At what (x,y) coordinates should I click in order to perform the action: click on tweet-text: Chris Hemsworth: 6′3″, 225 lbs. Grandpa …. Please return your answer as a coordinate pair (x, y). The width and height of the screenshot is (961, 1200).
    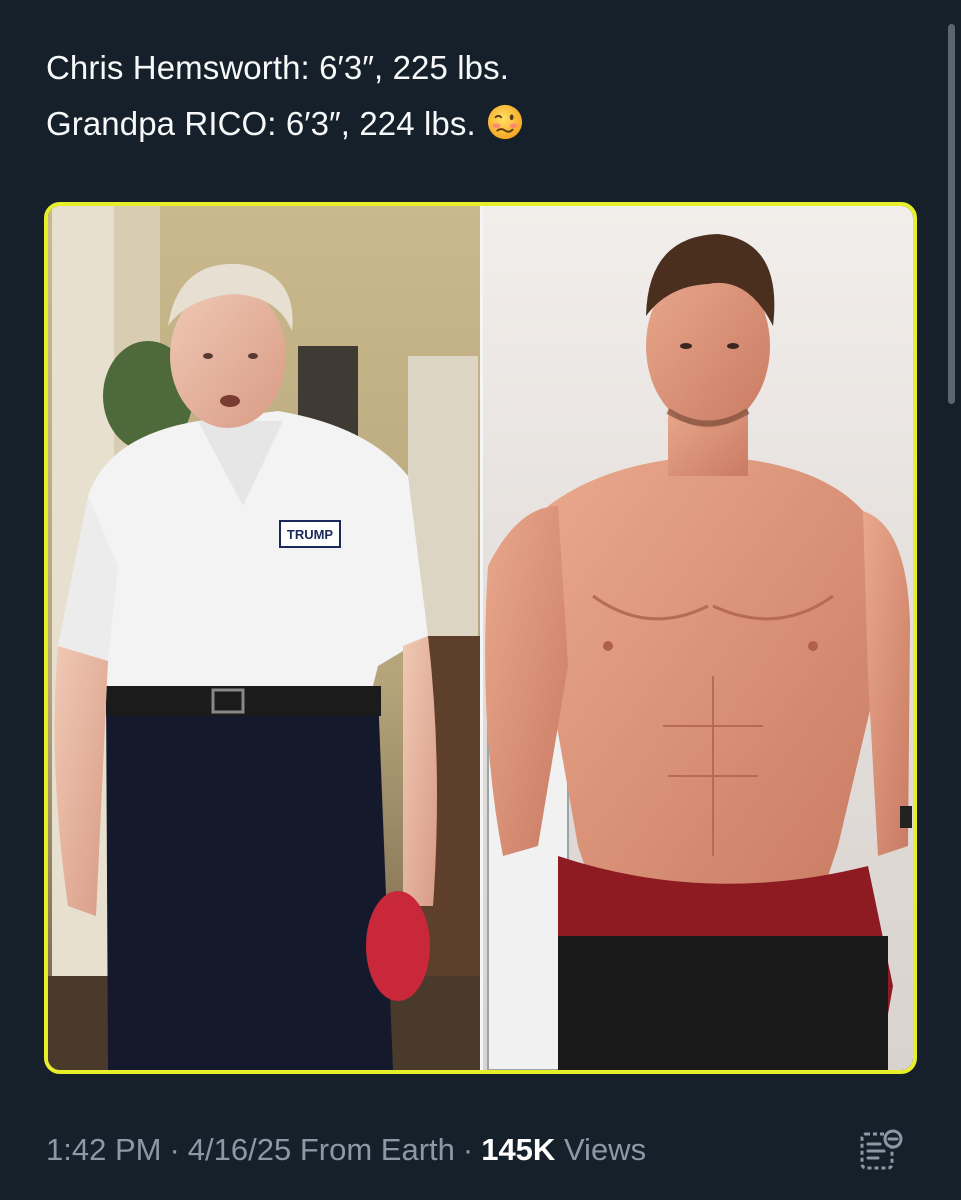
    Looking at the image, I should click on (285, 96).